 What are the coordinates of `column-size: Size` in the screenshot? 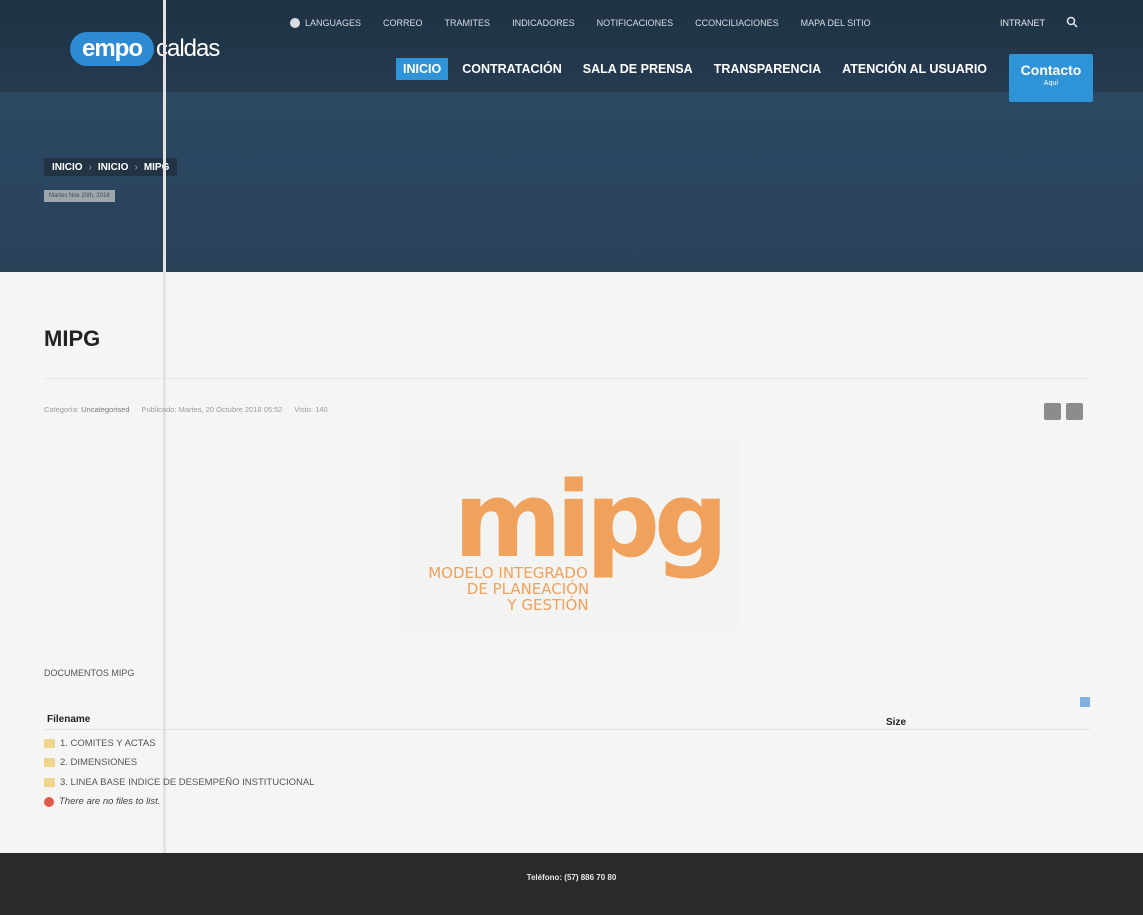 It's located at (896, 722).